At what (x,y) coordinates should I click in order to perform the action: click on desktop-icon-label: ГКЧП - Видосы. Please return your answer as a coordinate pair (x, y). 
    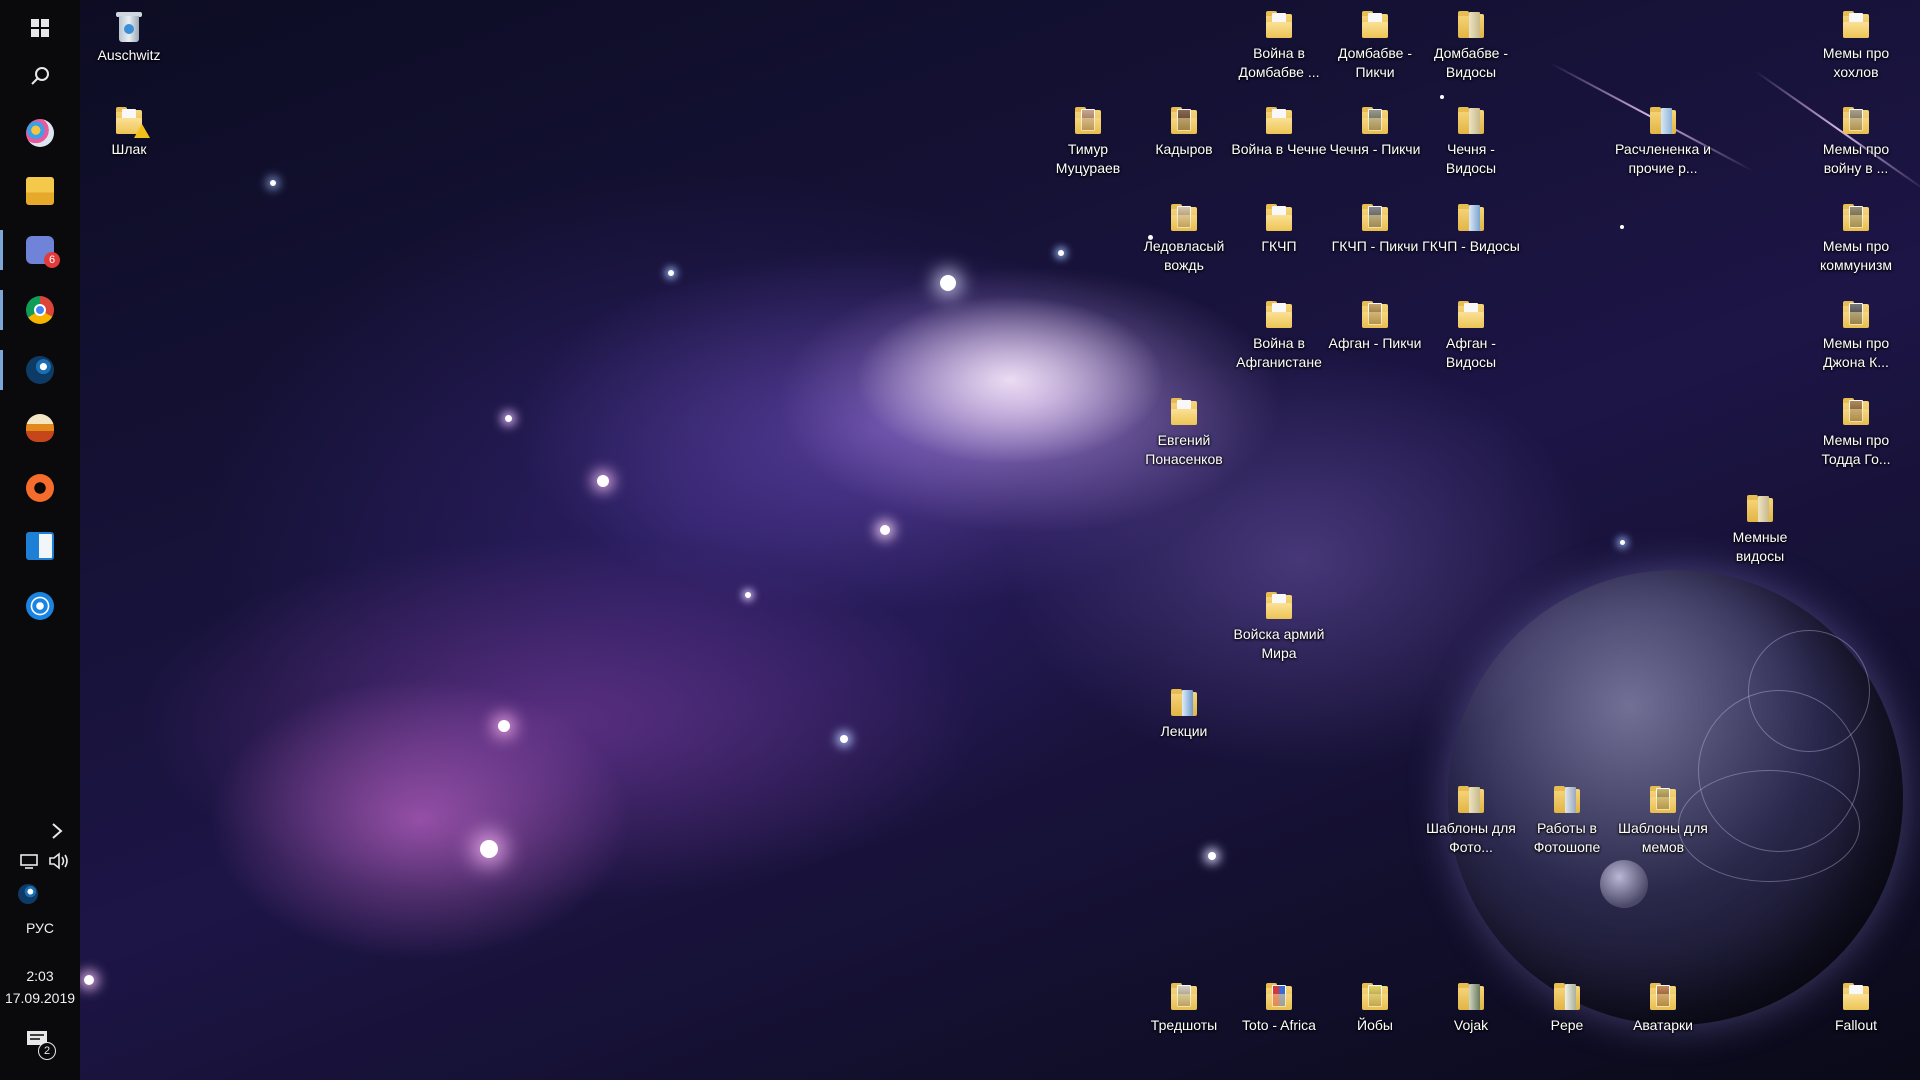
    Looking at the image, I should click on (1471, 246).